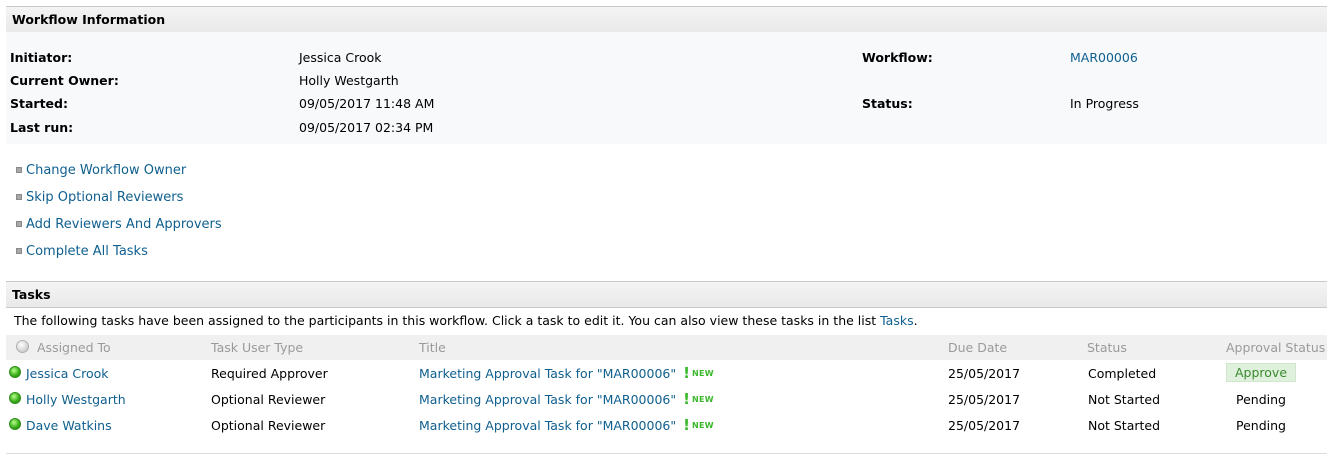 This screenshot has height=455, width=1327. I want to click on workflow-label: Workflow:, so click(897, 57).